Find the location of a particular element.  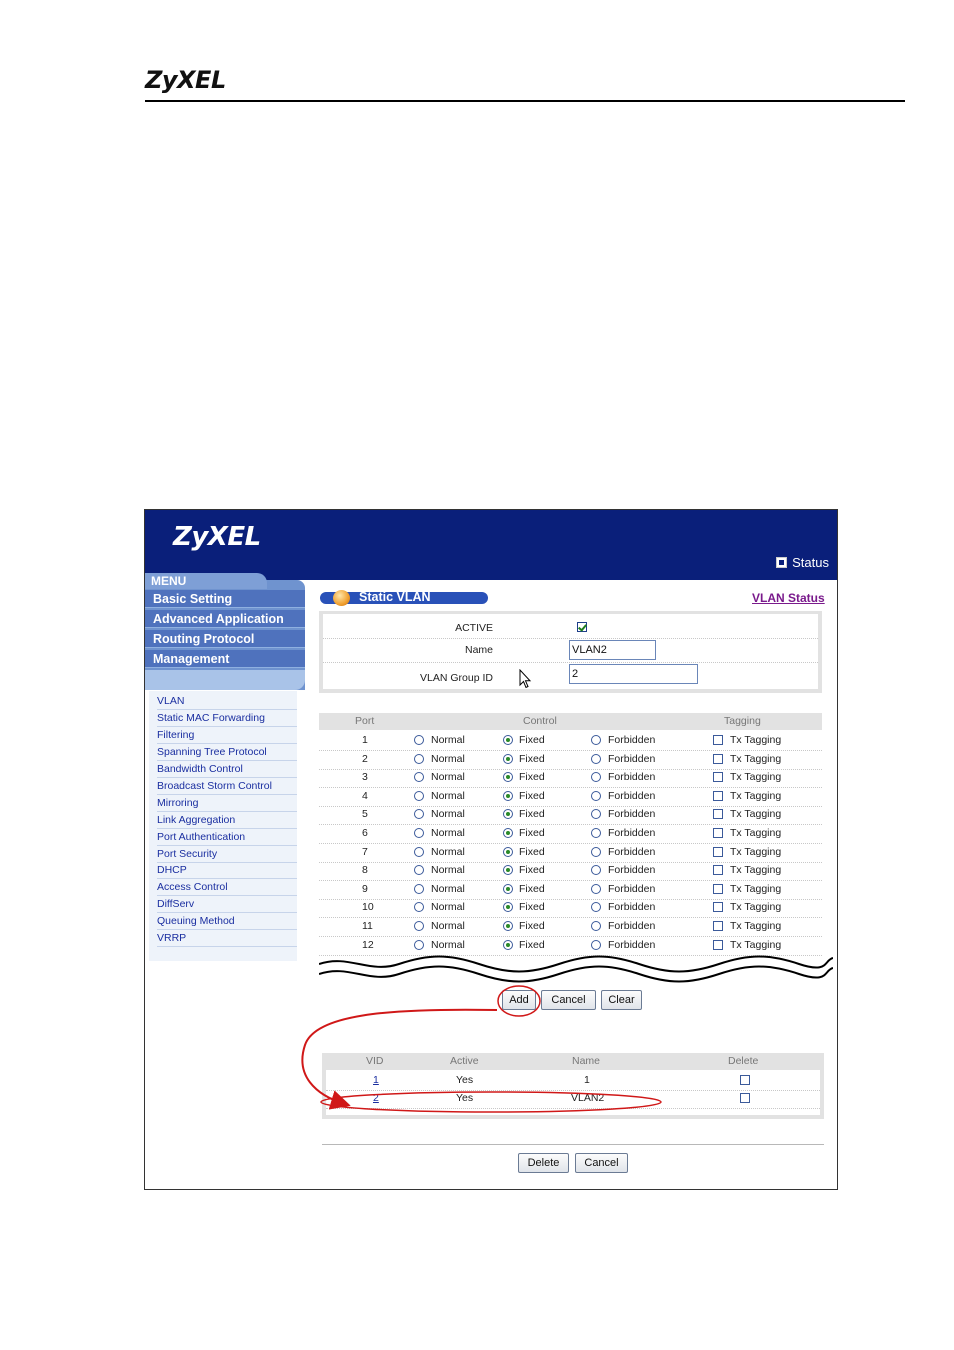

menu-header: MENU is located at coordinates (206, 581).